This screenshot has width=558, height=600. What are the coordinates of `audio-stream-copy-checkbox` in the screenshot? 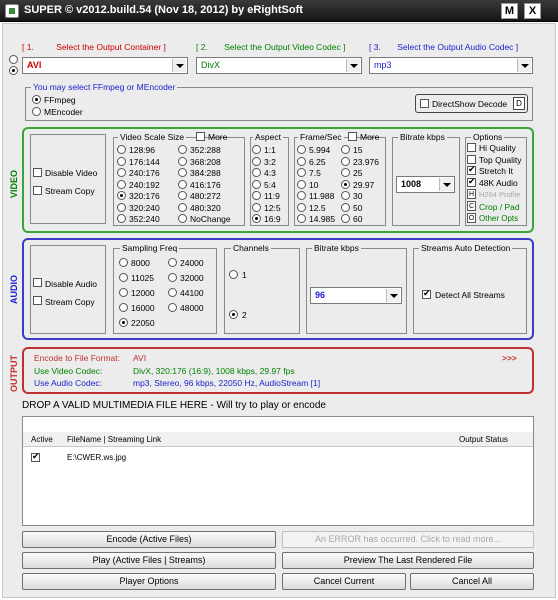 It's located at (37, 300).